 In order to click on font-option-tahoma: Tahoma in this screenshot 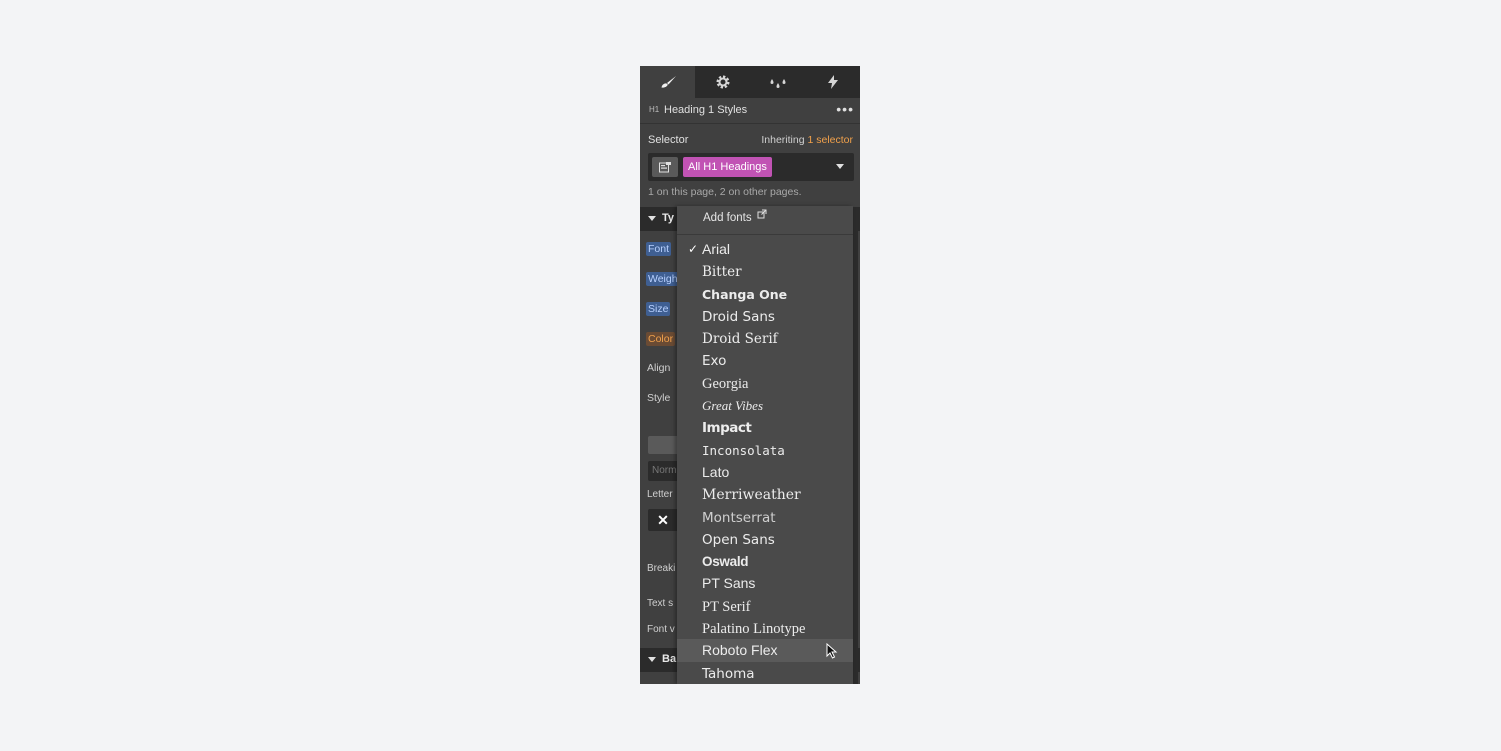, I will do `click(765, 673)`.